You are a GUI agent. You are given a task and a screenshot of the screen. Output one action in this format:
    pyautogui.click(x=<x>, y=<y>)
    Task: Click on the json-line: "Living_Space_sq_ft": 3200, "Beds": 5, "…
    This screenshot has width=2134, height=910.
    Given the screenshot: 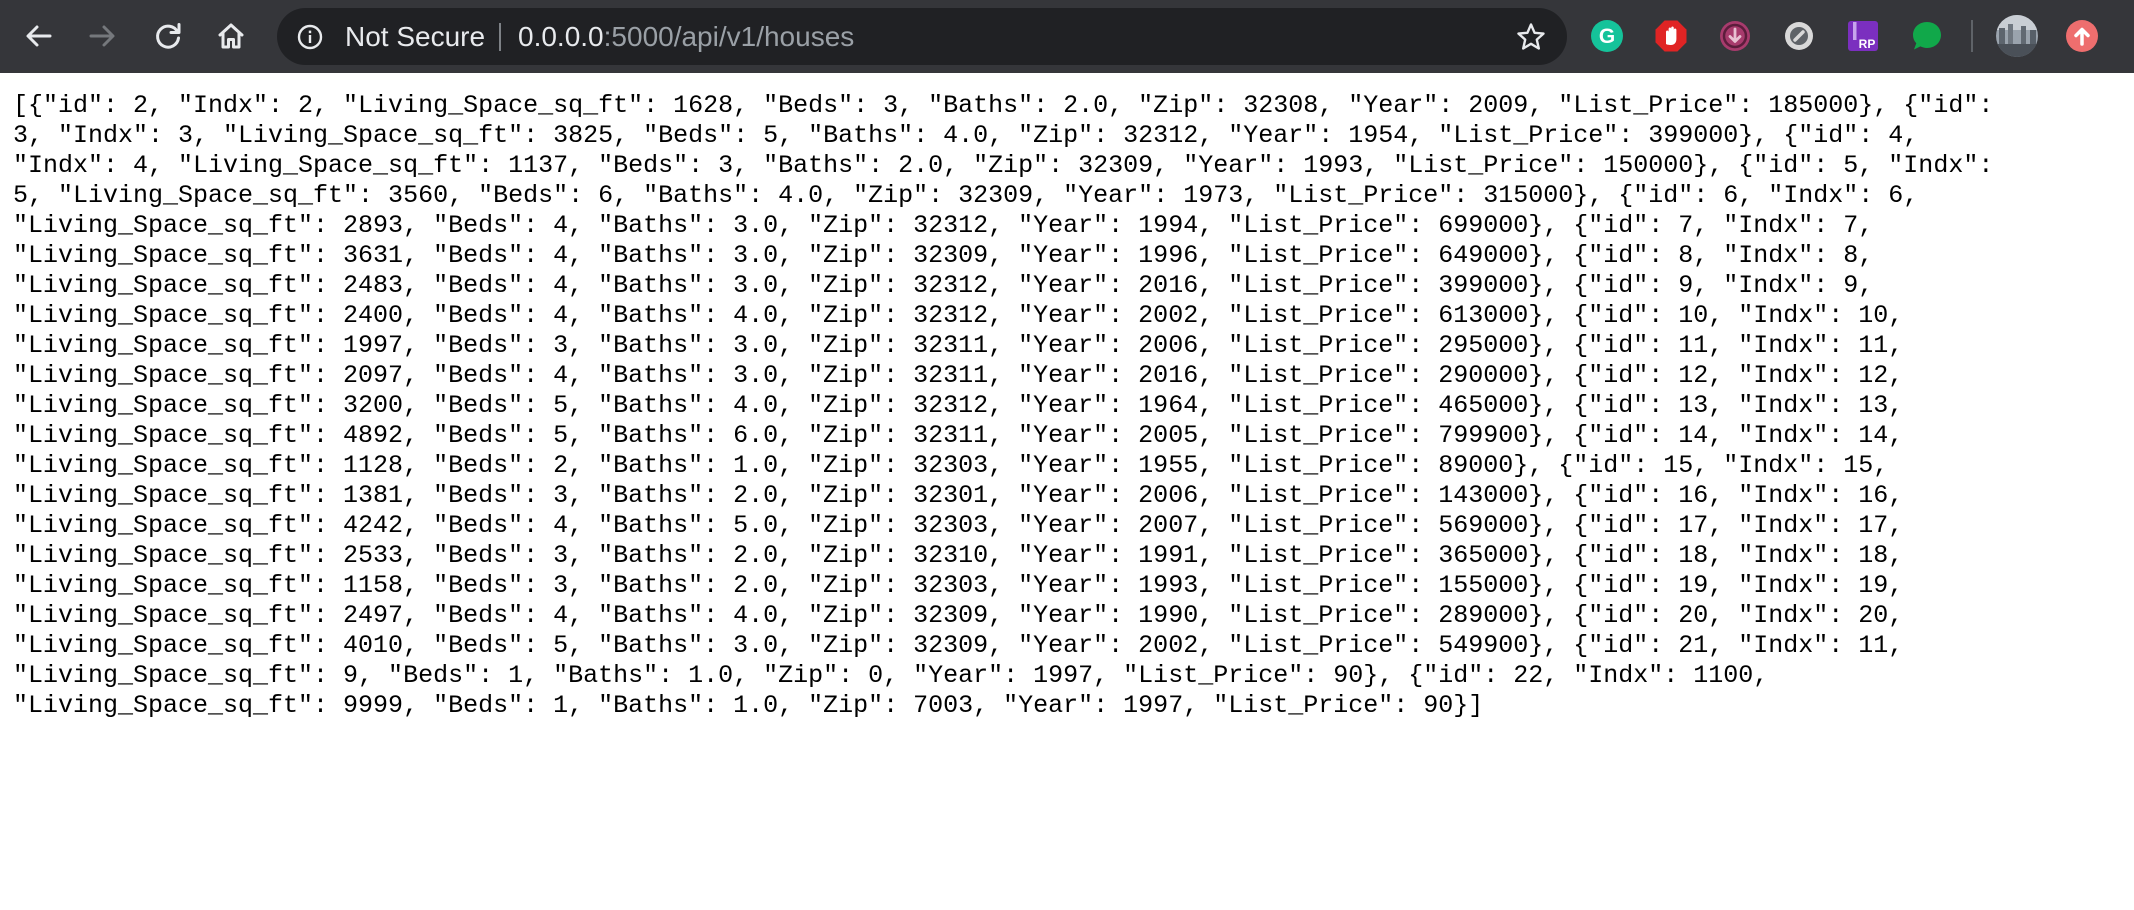 What is the action you would take?
    pyautogui.click(x=958, y=405)
    